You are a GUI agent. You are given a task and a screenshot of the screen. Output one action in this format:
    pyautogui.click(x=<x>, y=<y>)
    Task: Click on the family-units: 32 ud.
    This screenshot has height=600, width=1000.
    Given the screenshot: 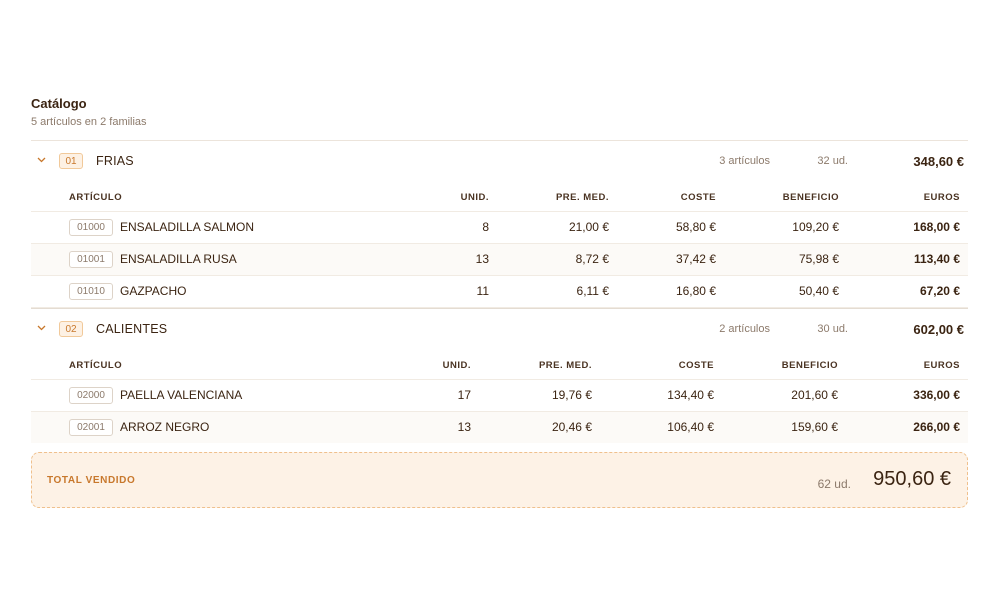 What is the action you would take?
    pyautogui.click(x=832, y=161)
    